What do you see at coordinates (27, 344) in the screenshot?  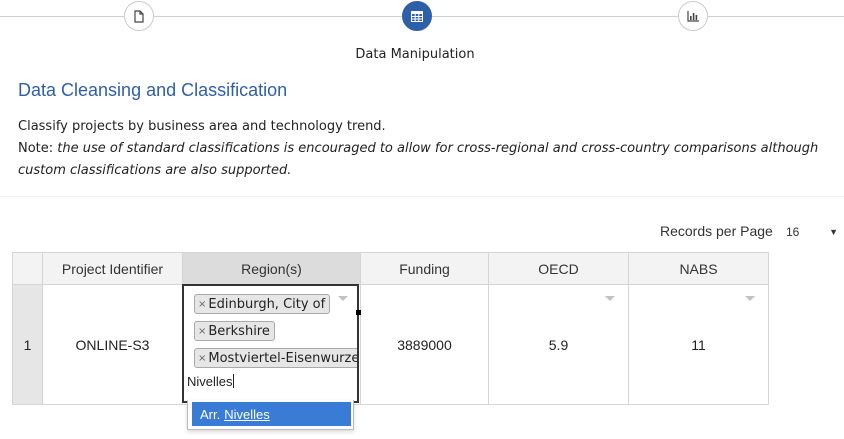 I see `row-number: 1` at bounding box center [27, 344].